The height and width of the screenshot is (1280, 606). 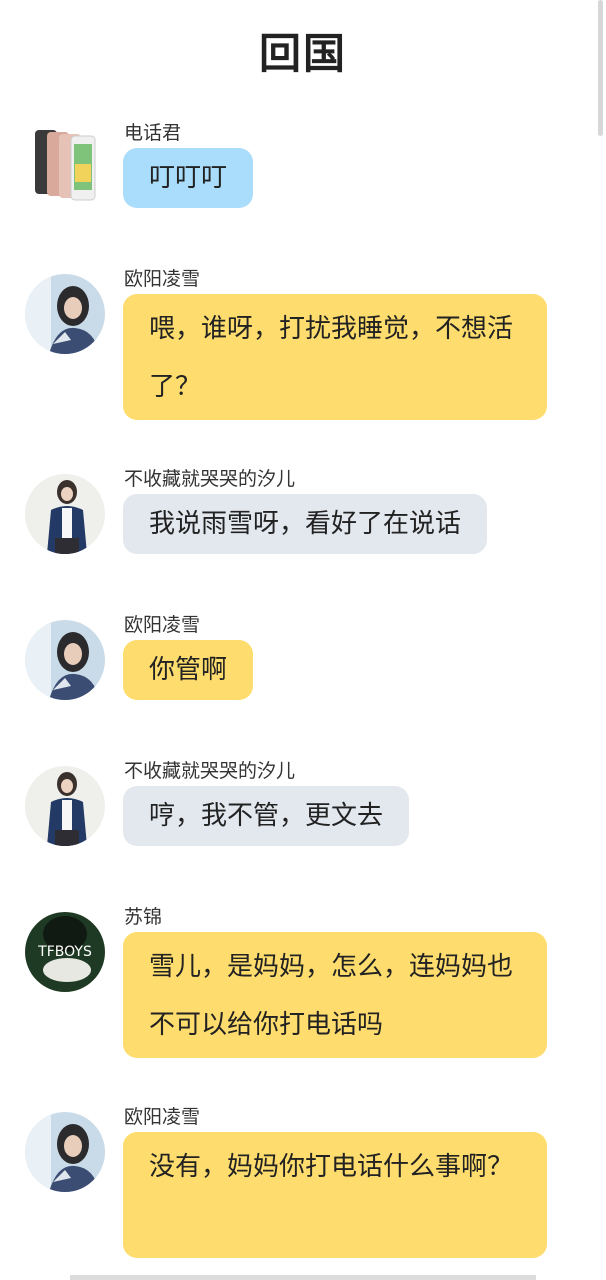 I want to click on message-bubble: 哼，我不管，更文去, so click(x=266, y=816).